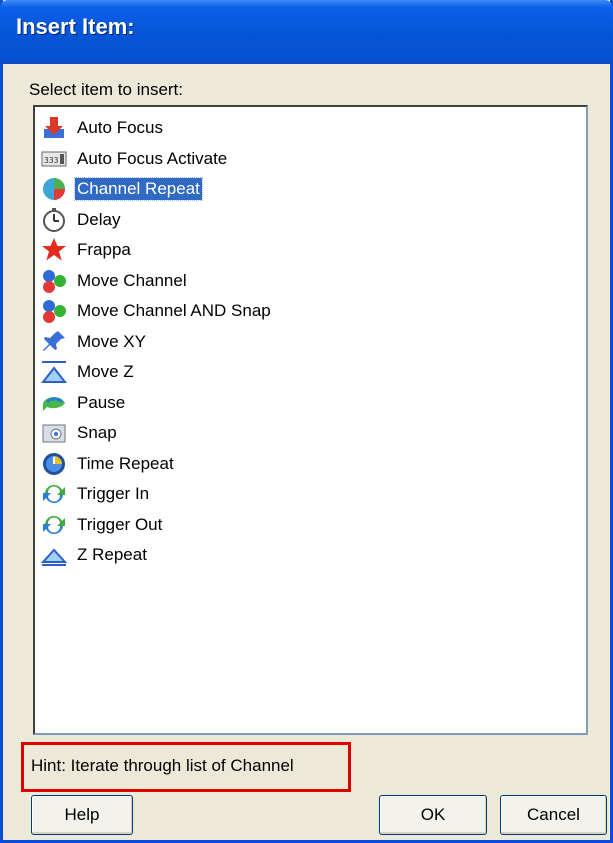  What do you see at coordinates (106, 89) in the screenshot?
I see `select-prompt-label: Select item to insert:` at bounding box center [106, 89].